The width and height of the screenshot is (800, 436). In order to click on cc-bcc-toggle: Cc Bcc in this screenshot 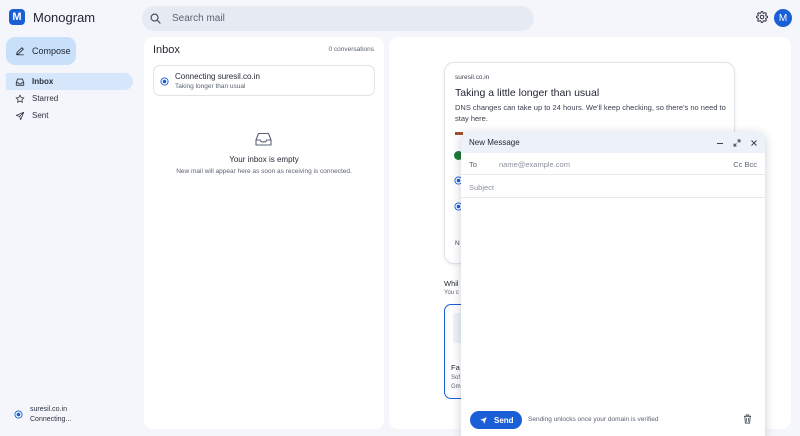, I will do `click(745, 164)`.